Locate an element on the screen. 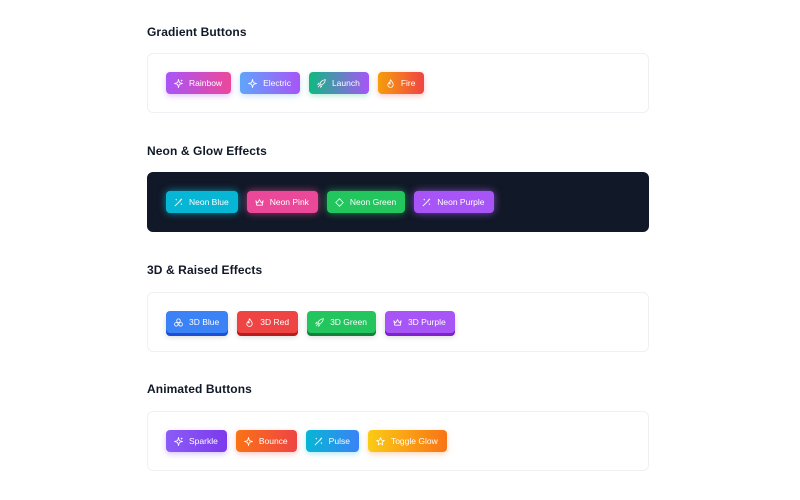 The width and height of the screenshot is (800, 500). electric-button: Electric is located at coordinates (270, 83).